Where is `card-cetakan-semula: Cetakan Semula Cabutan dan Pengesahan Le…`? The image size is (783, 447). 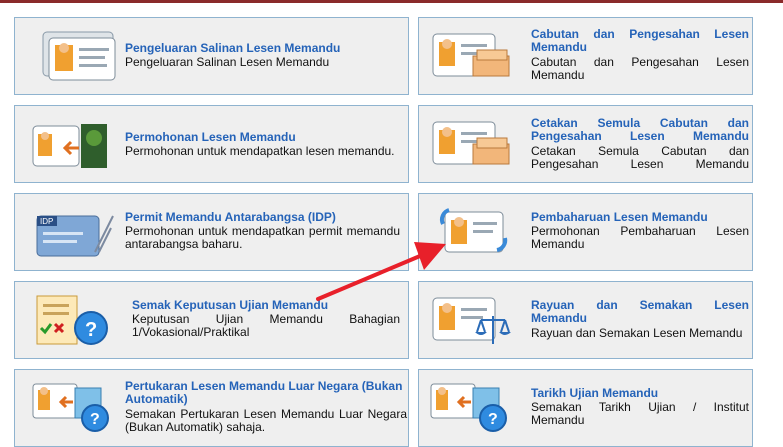
card-cetakan-semula: Cetakan Semula Cabutan dan Pengesahan Le… is located at coordinates (585, 144).